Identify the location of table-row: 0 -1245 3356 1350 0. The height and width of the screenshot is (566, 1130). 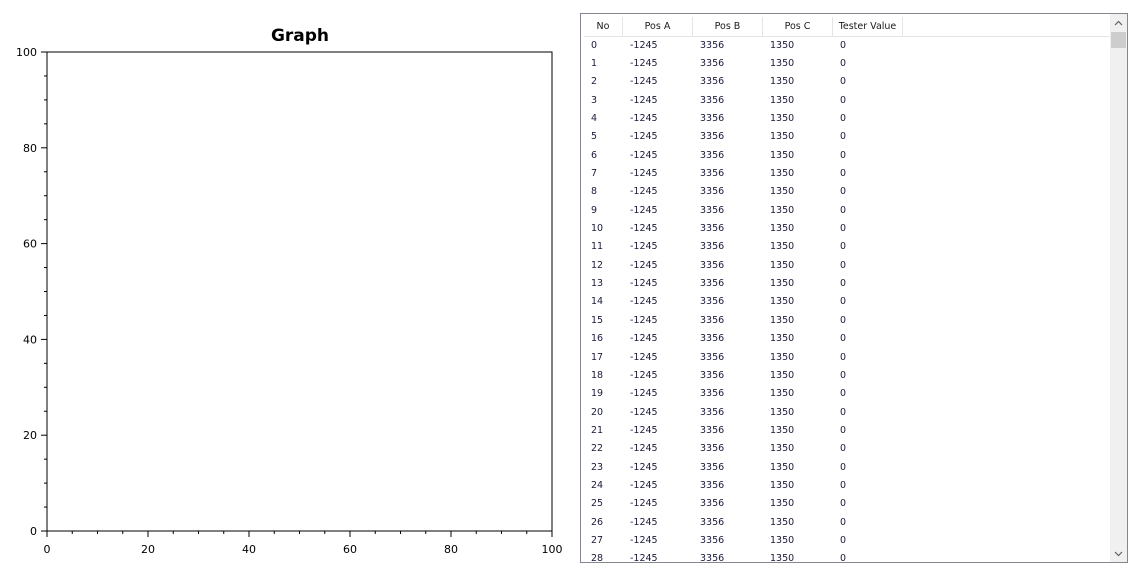
(847, 45).